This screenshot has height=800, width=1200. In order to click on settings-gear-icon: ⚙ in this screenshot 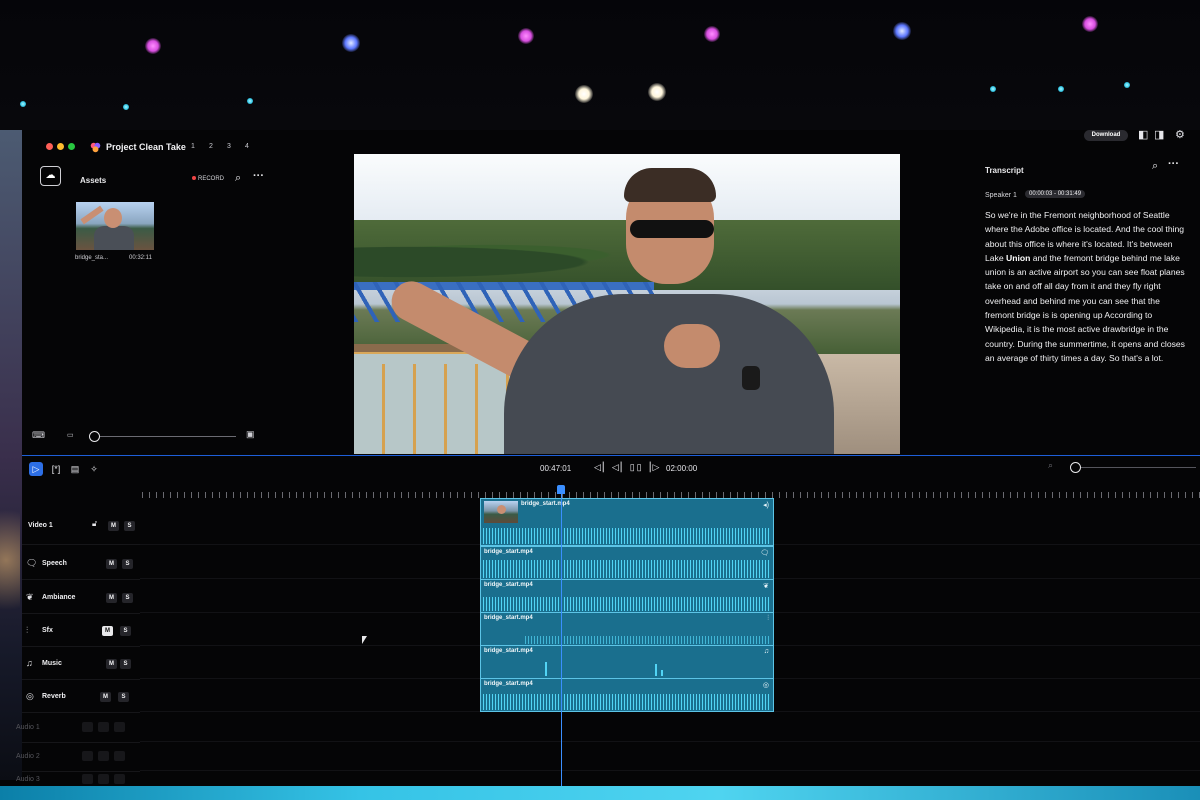, I will do `click(1180, 134)`.